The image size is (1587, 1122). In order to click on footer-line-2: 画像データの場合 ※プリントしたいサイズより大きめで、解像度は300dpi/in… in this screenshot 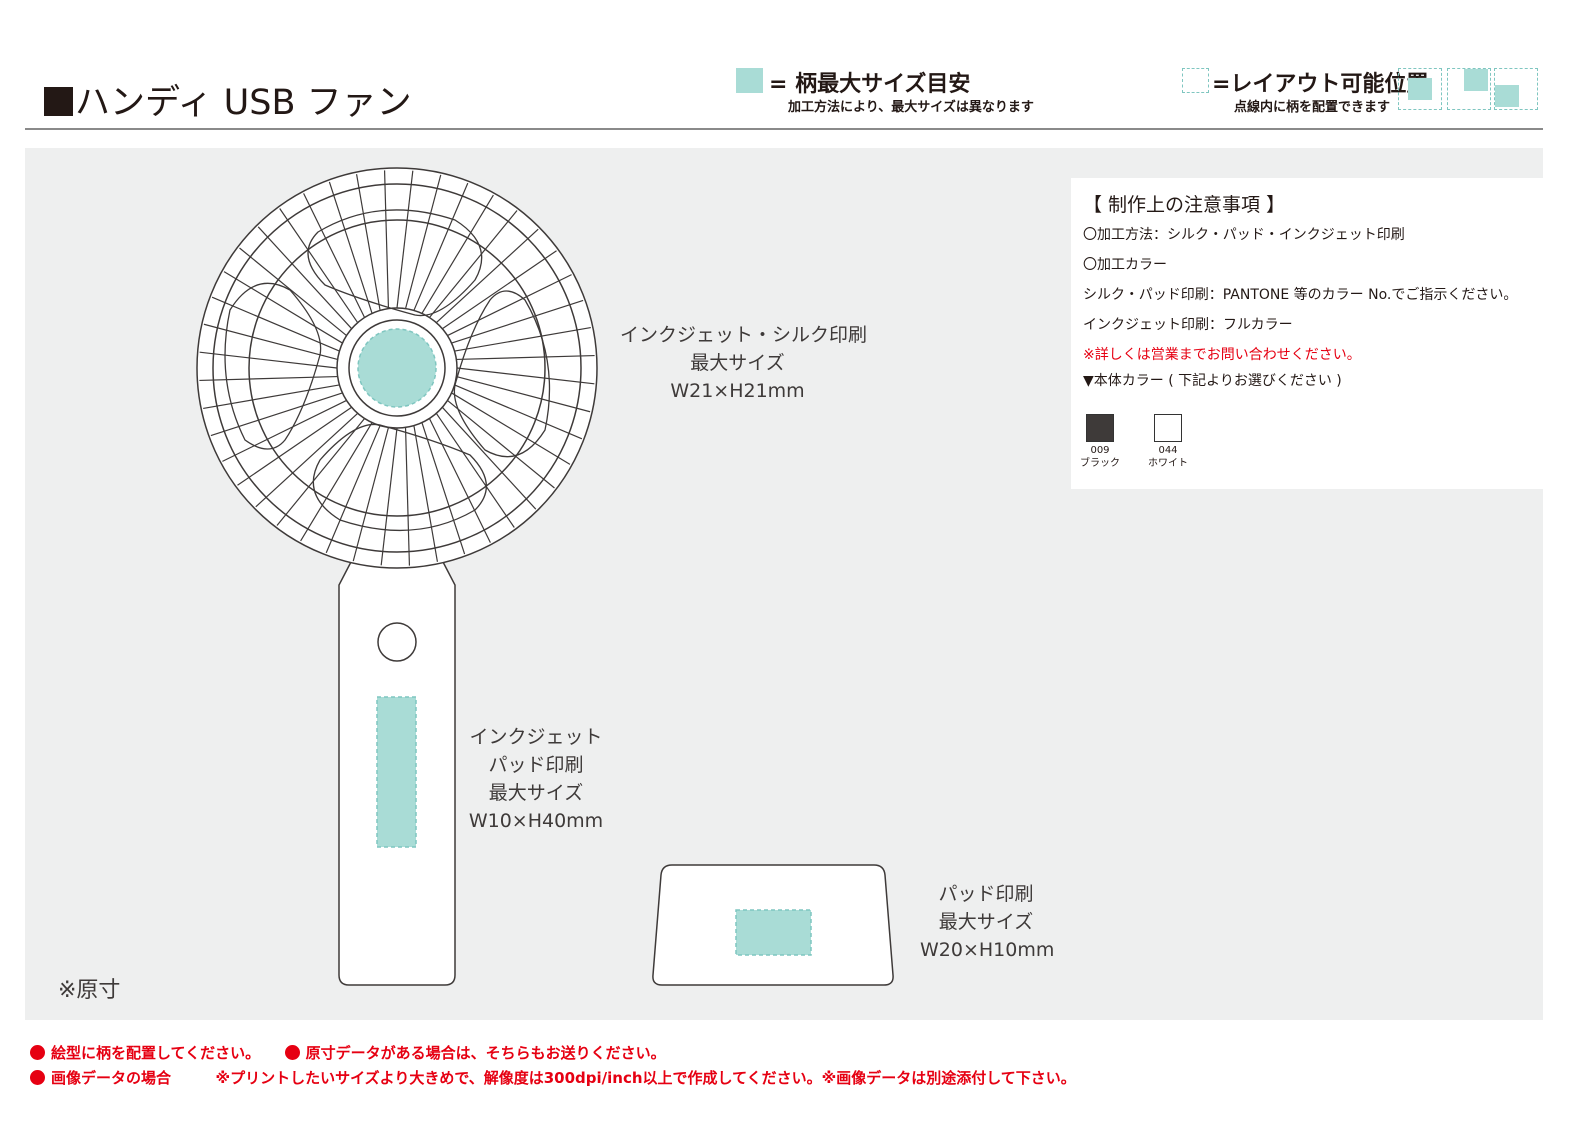, I will do `click(553, 1077)`.